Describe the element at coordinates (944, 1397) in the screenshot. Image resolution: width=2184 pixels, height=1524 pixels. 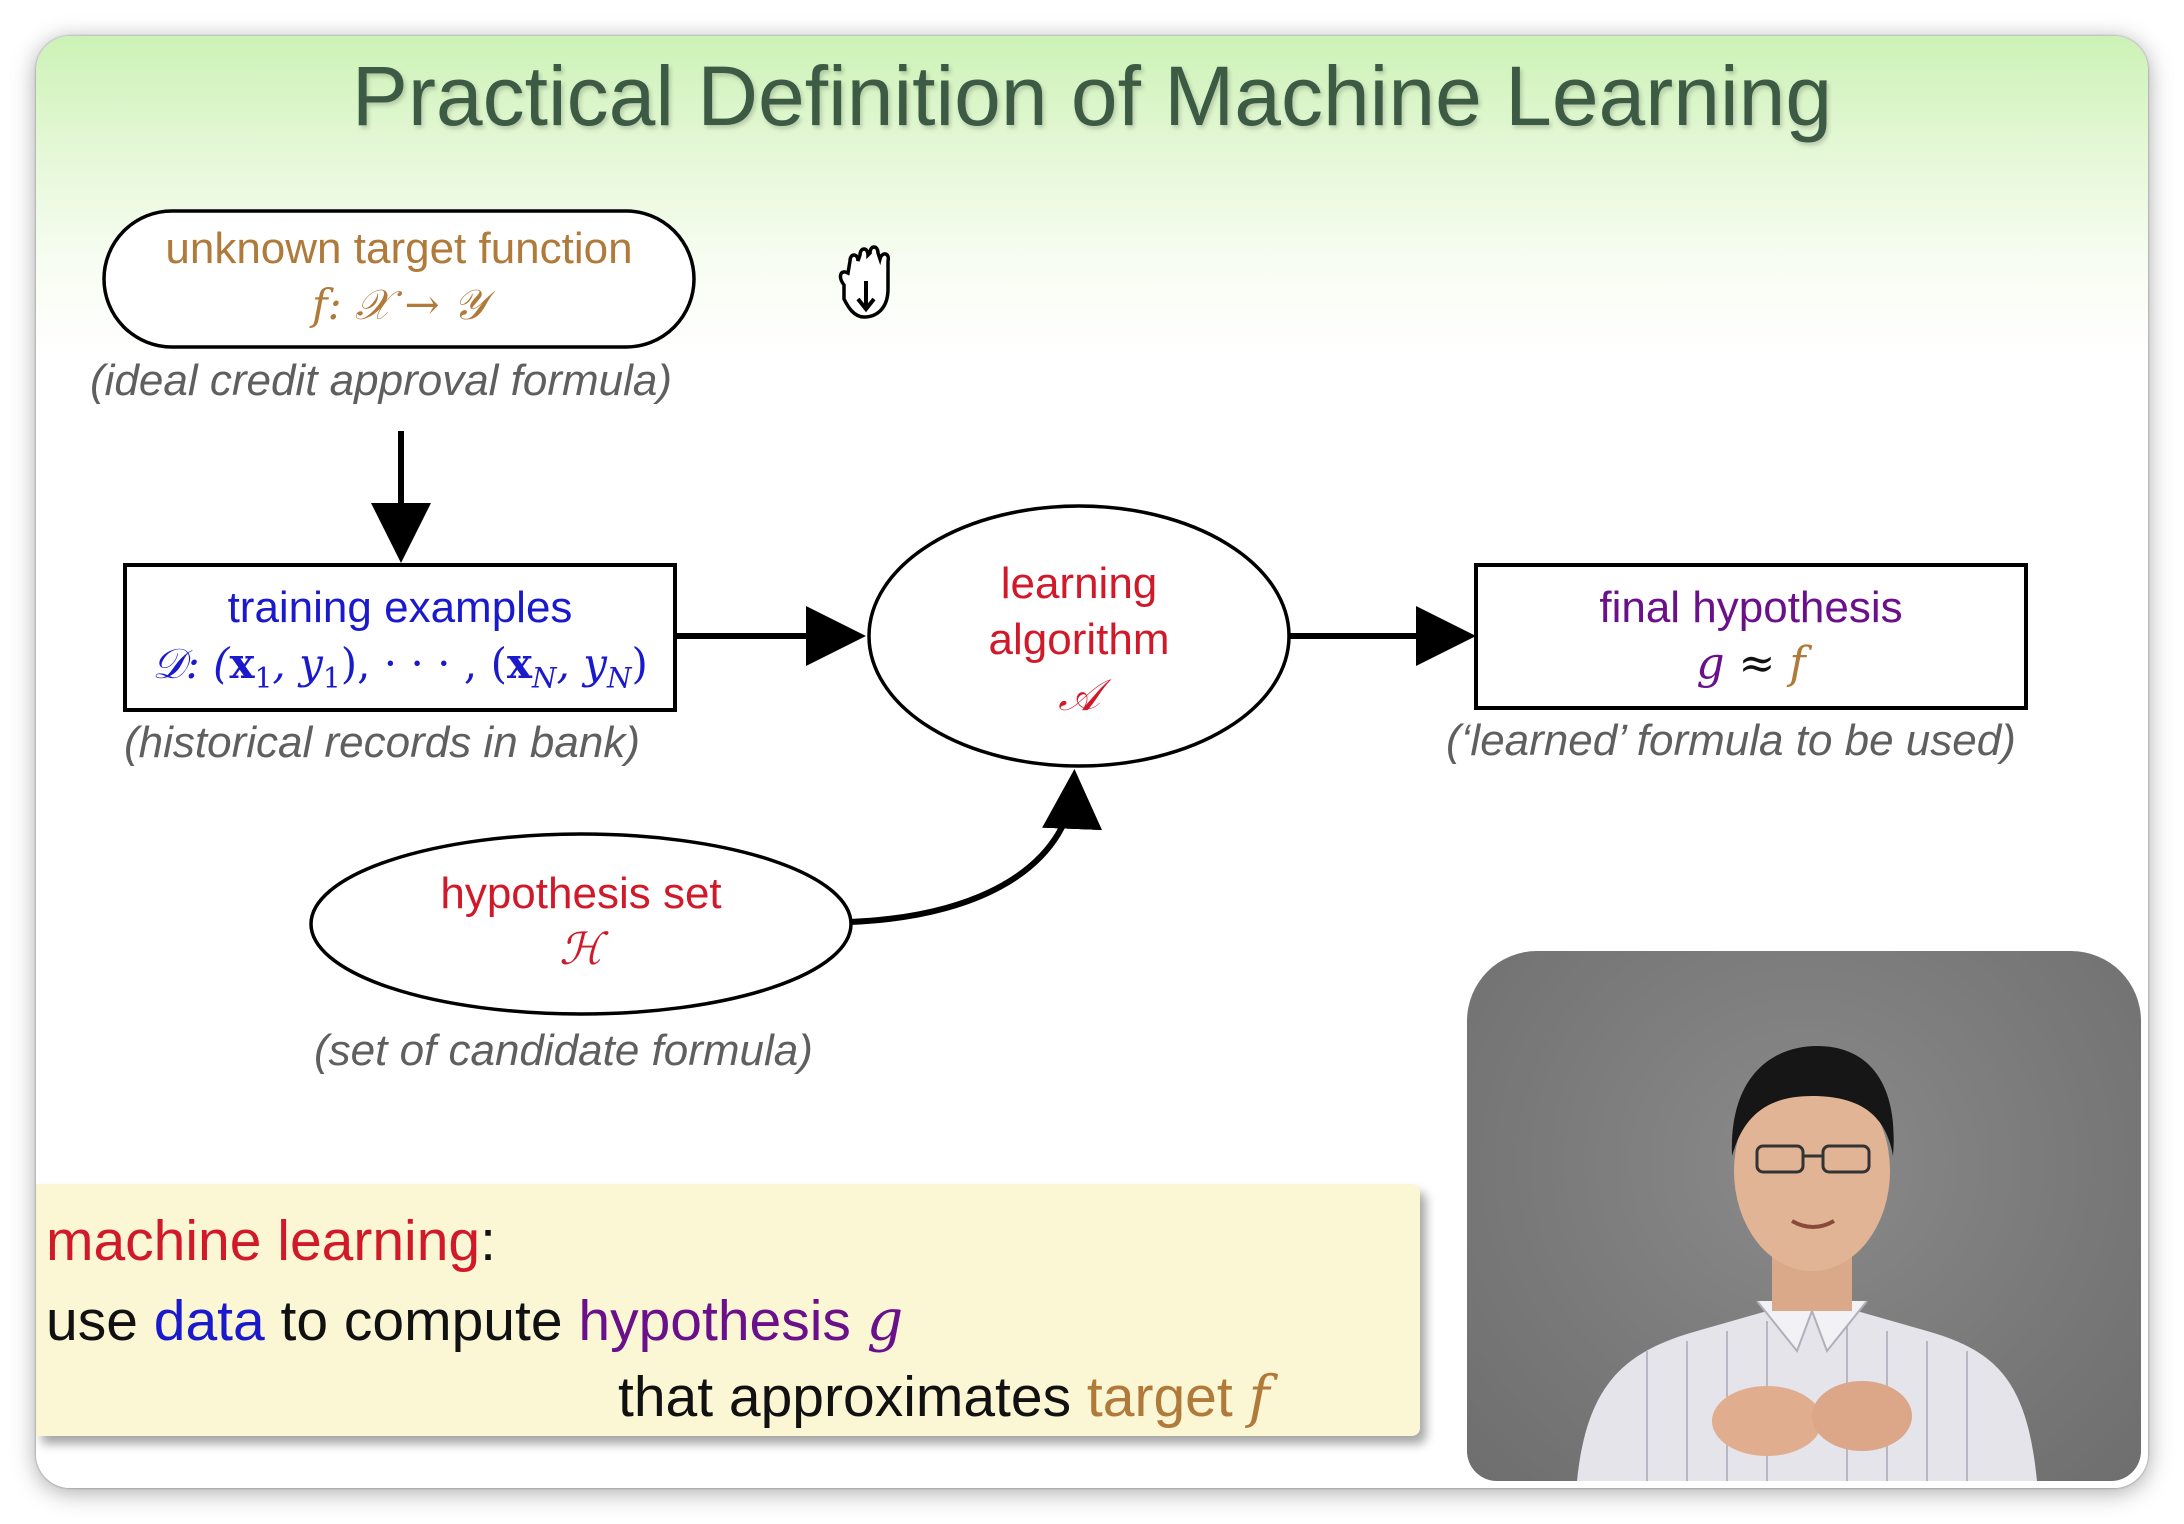
I see `callout-line-3: that approximates target f` at that location.